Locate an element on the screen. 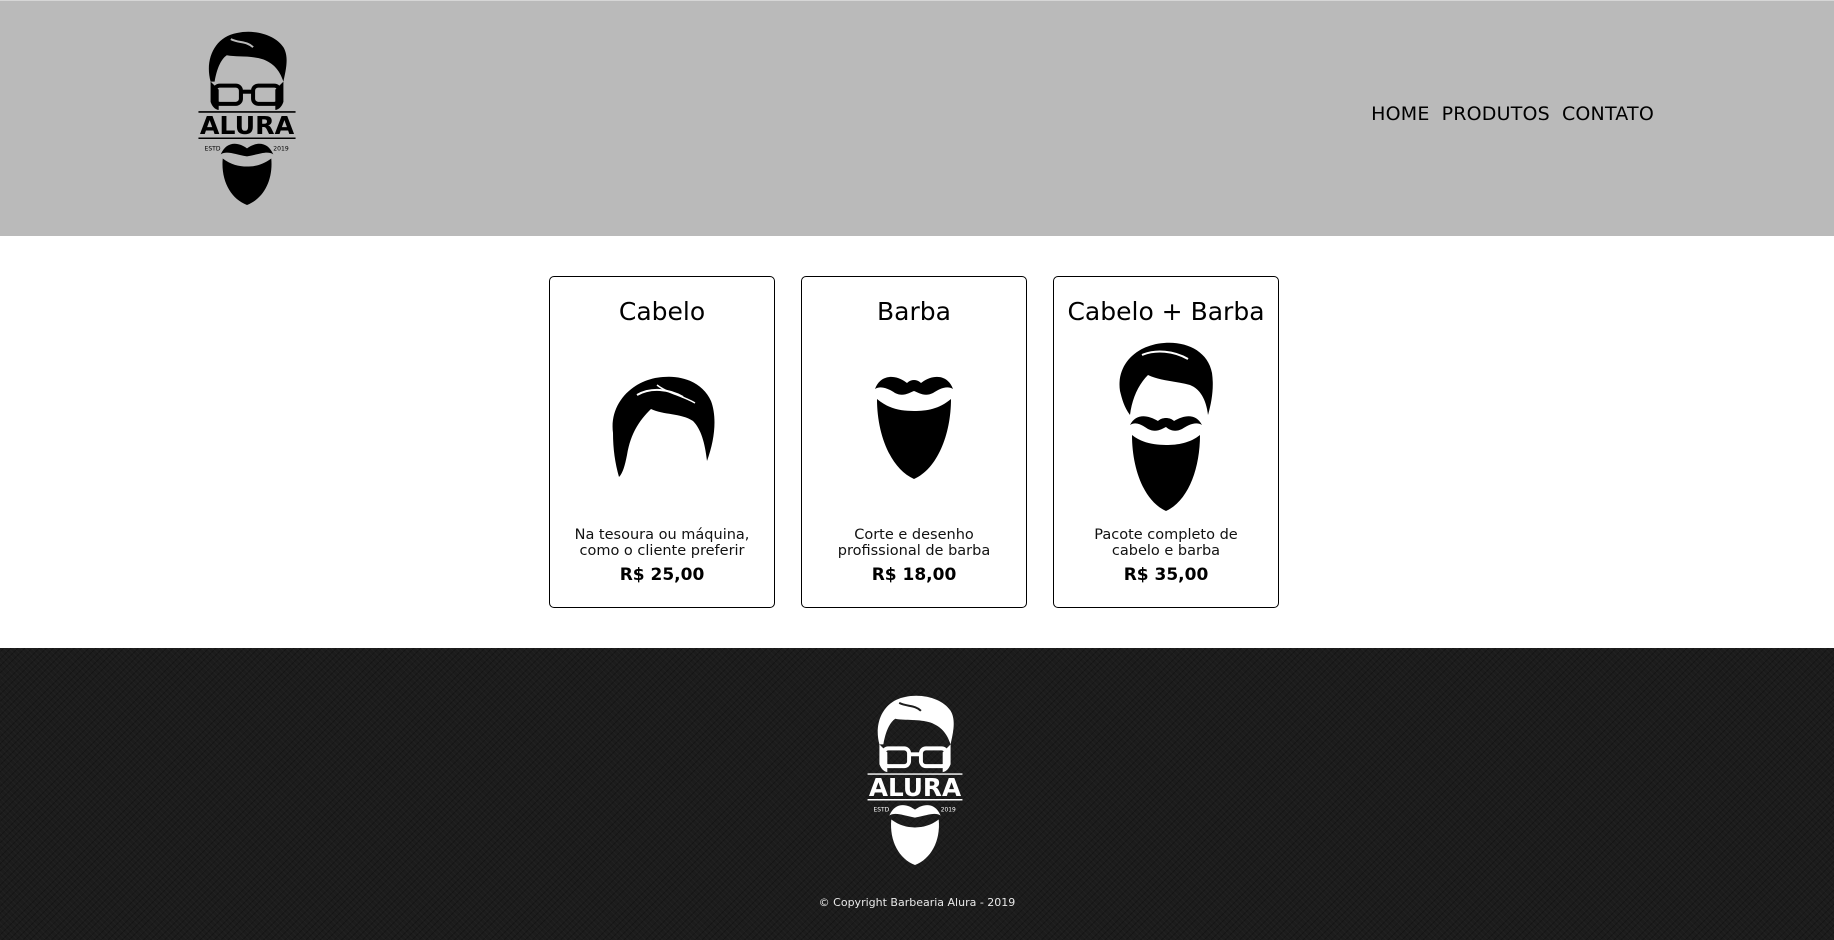  main-nav: HOME PRODUTOS CONTATO is located at coordinates (1512, 114).